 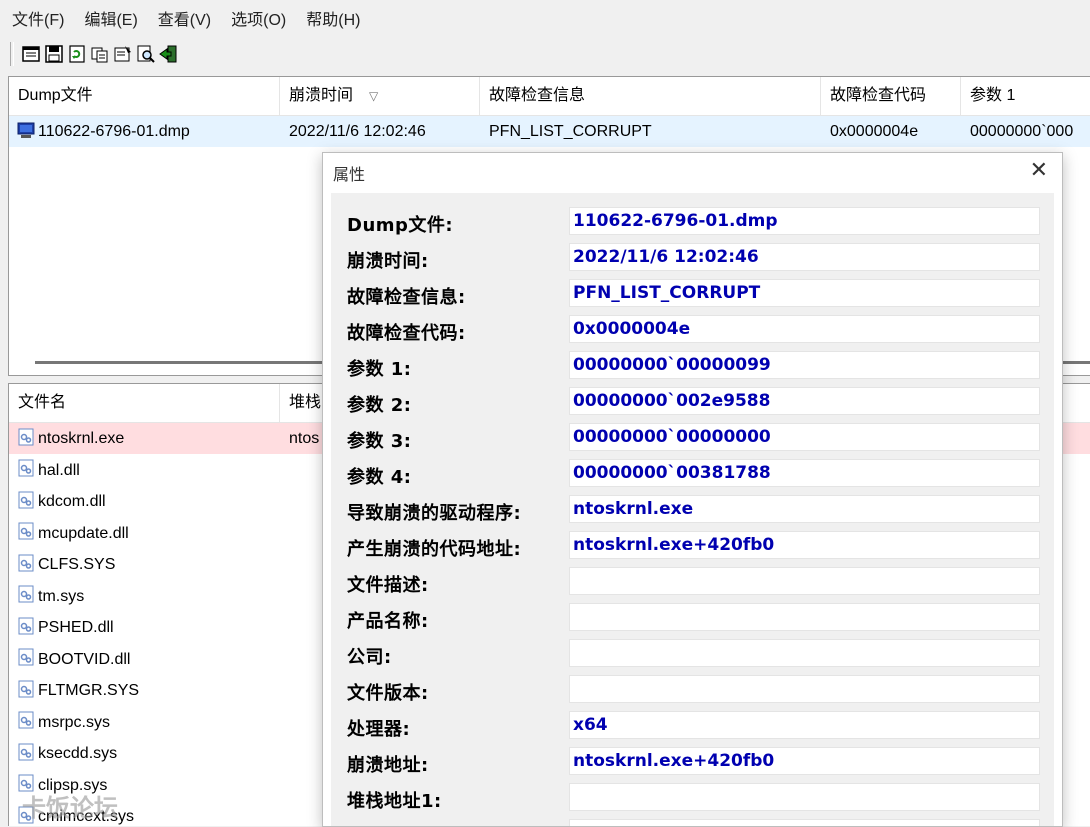 What do you see at coordinates (26, 130) in the screenshot?
I see `dump-file-icon` at bounding box center [26, 130].